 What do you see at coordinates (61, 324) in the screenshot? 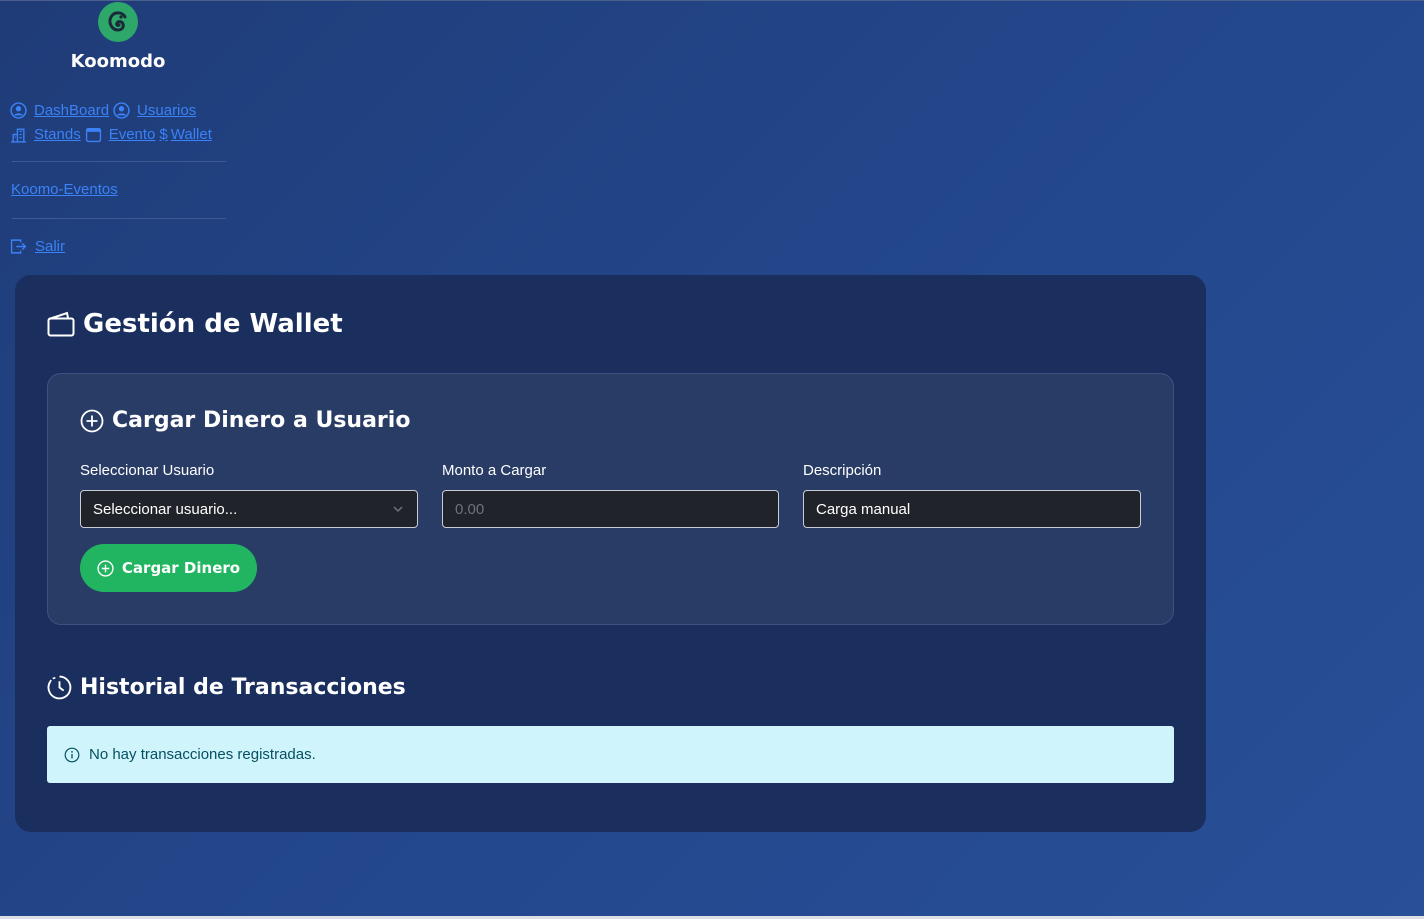
I see `wallet-icon` at bounding box center [61, 324].